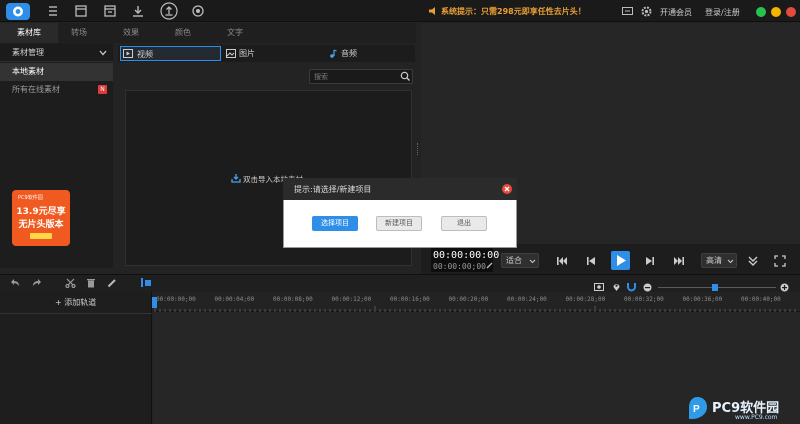 The height and width of the screenshot is (424, 800). Describe the element at coordinates (761, 12) in the screenshot. I see `restore-window-button` at that location.